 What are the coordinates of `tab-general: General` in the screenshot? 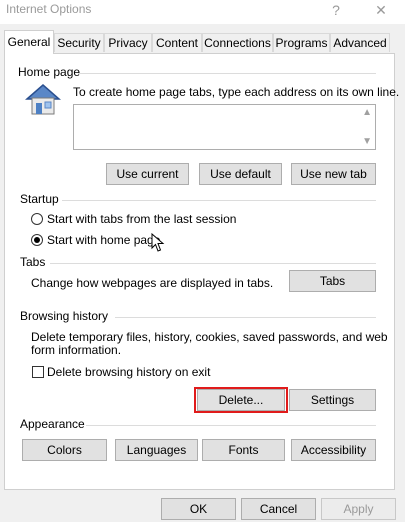 It's located at (29, 42).